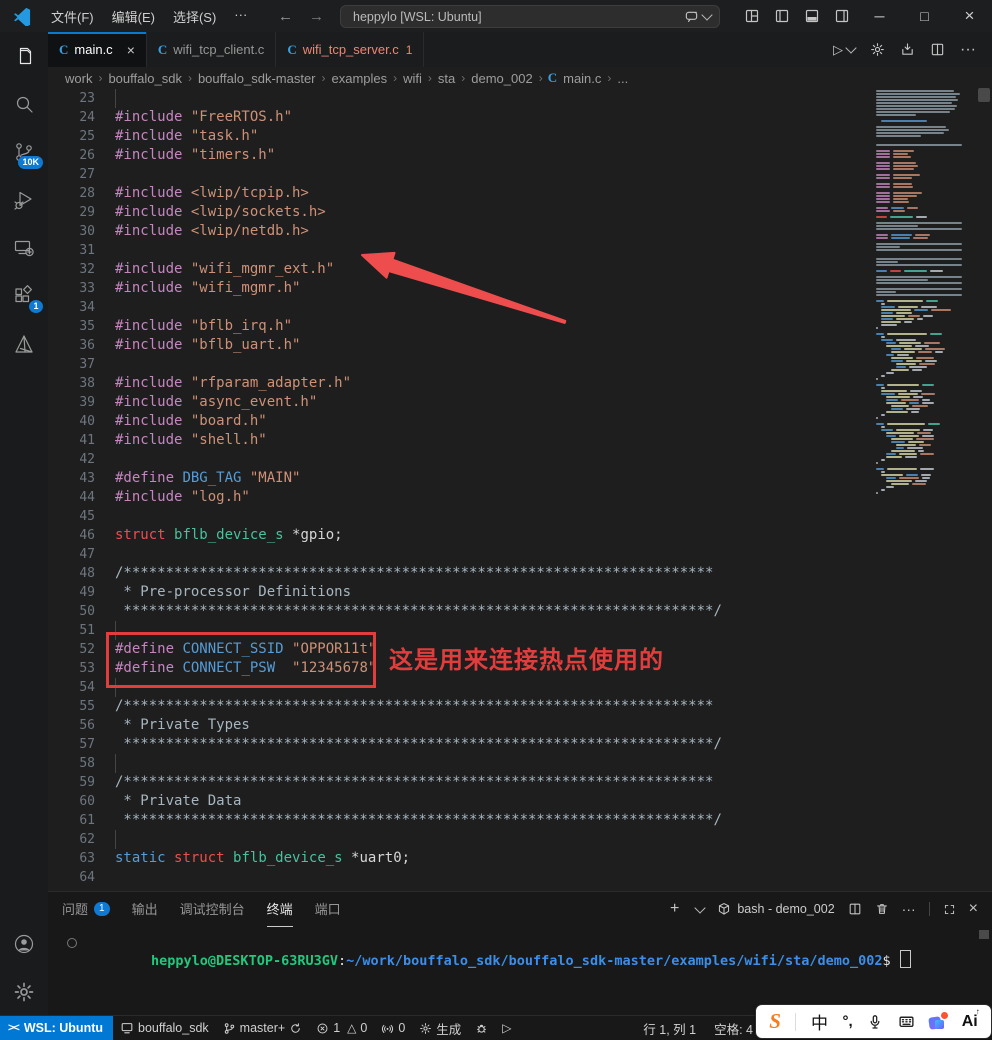 The image size is (992, 1040). I want to click on customize-layout-icon, so click(752, 16).